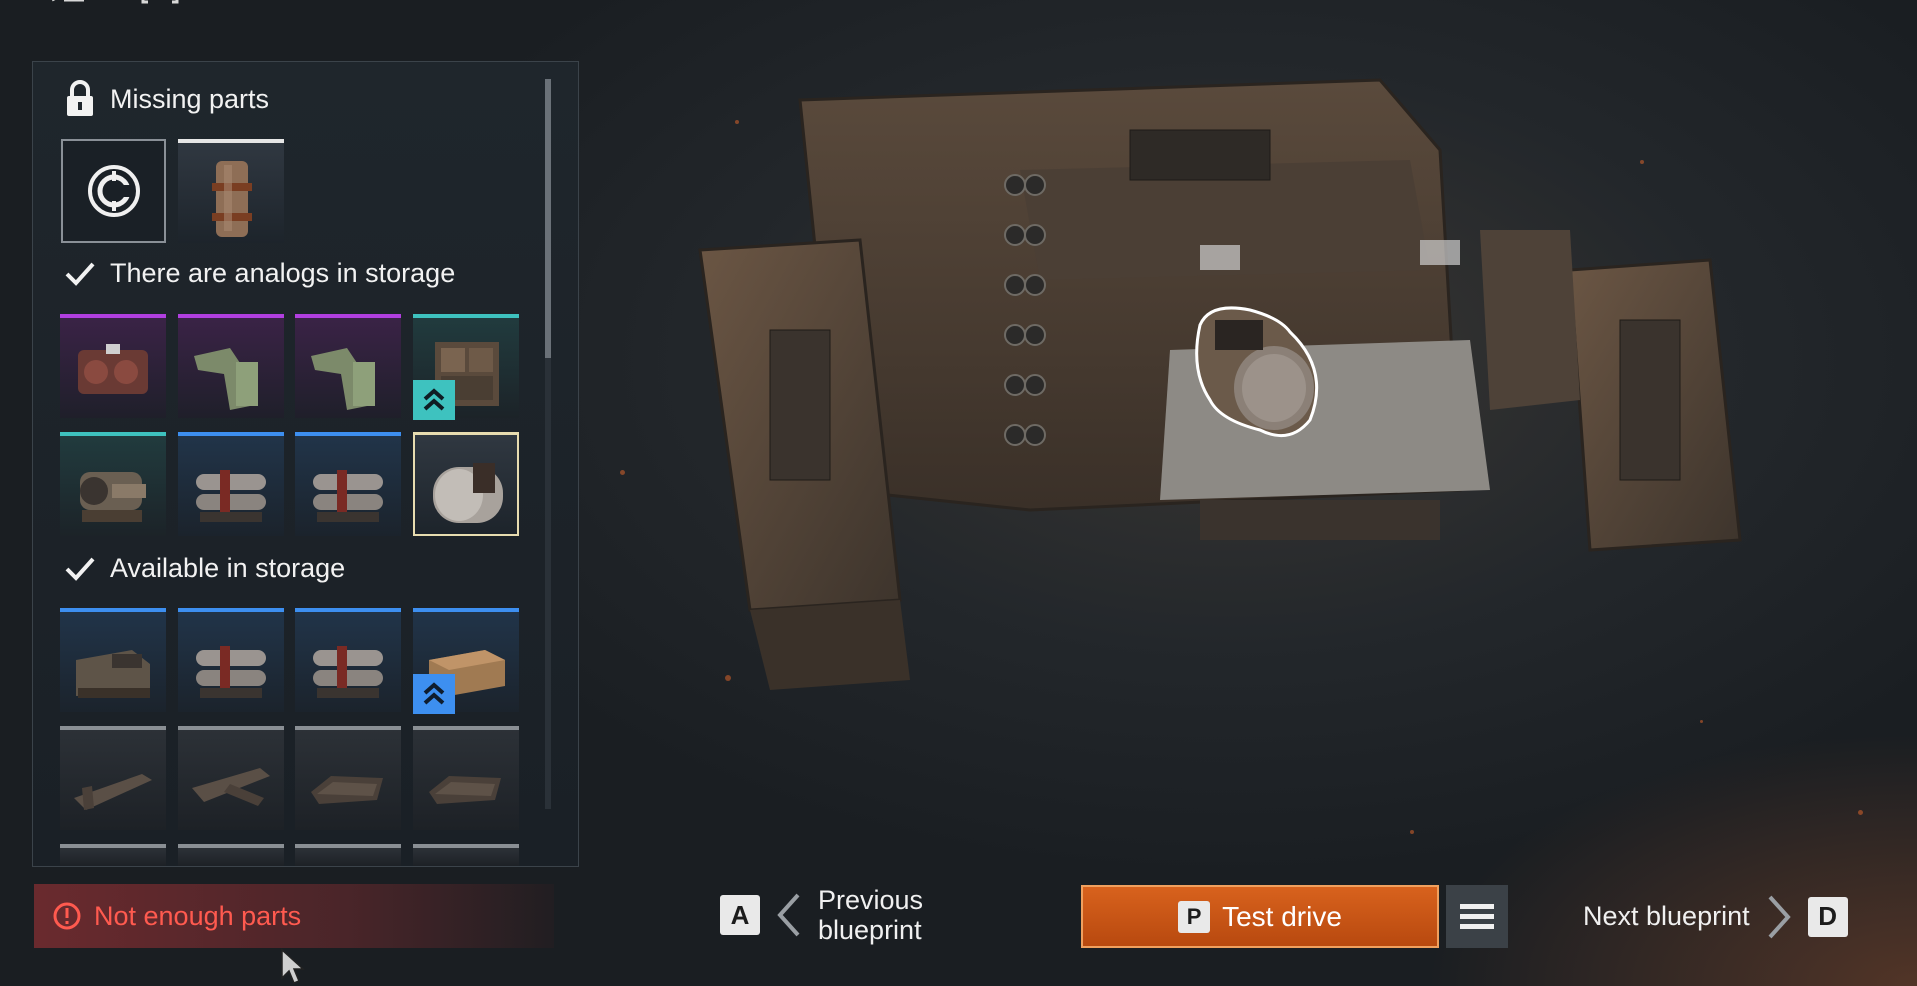  What do you see at coordinates (232, 199) in the screenshot?
I see `fuel-barrel-icon` at bounding box center [232, 199].